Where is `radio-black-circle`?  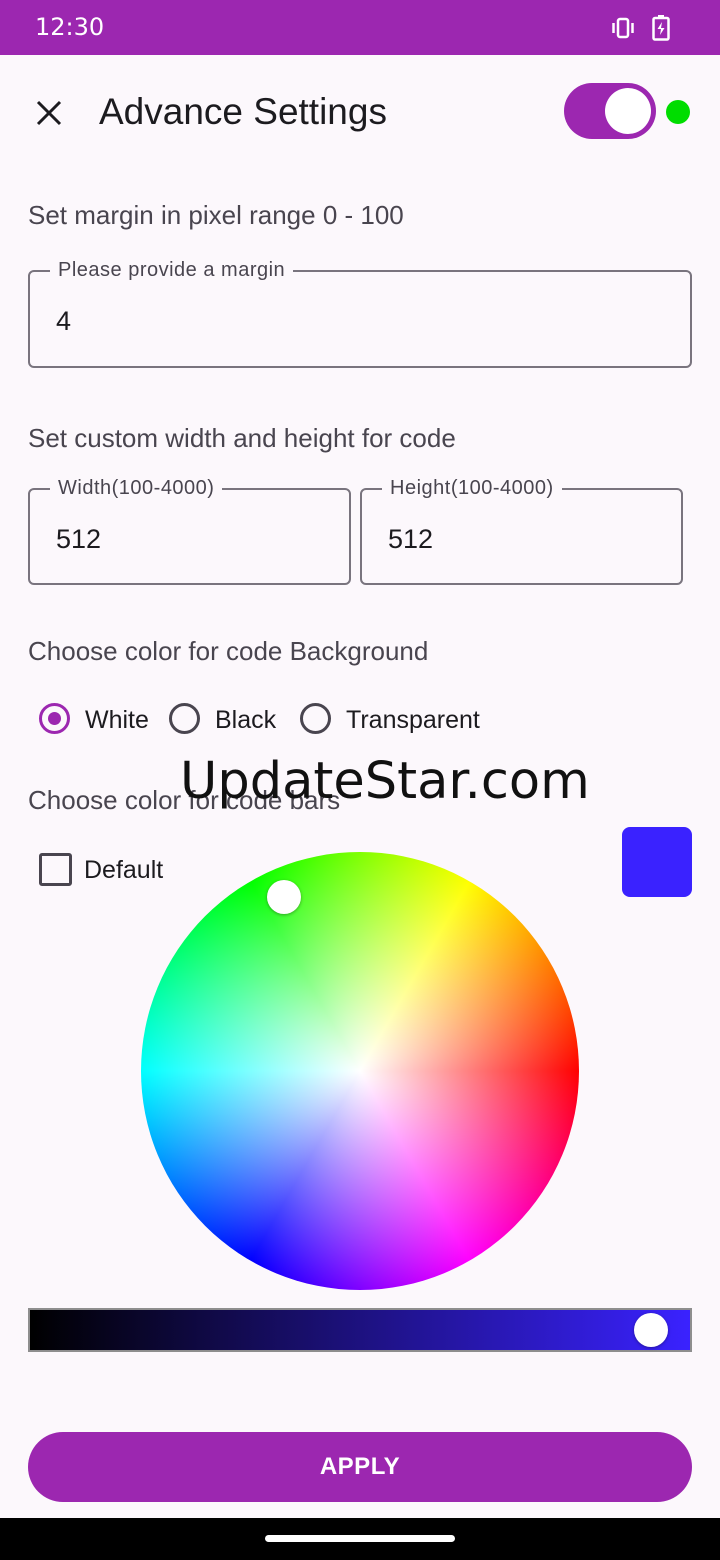 radio-black-circle is located at coordinates (184, 718).